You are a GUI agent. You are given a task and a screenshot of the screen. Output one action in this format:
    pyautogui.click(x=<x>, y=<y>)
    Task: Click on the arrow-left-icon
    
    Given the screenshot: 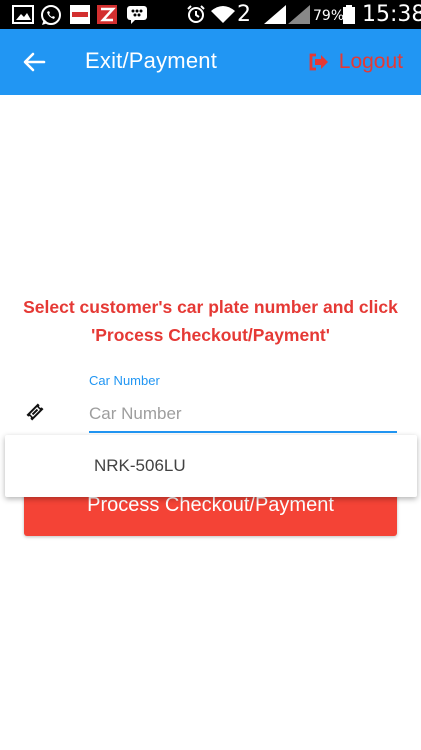 What is the action you would take?
    pyautogui.click(x=34, y=62)
    